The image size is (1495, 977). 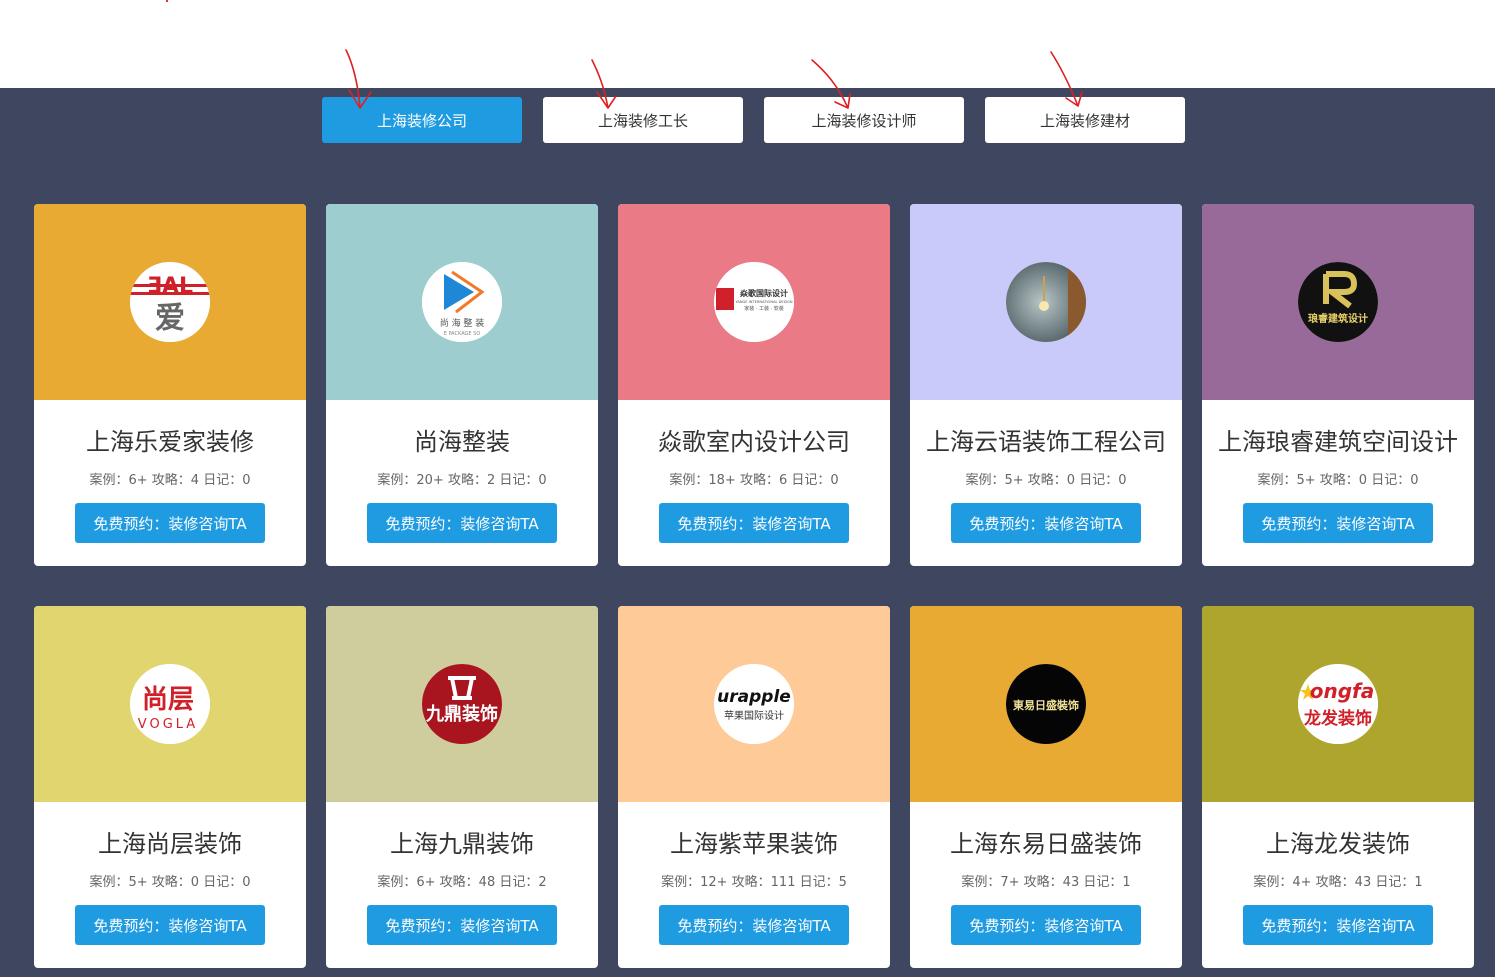 I want to click on svg-text: 焱歌国际设计, so click(x=763, y=293).